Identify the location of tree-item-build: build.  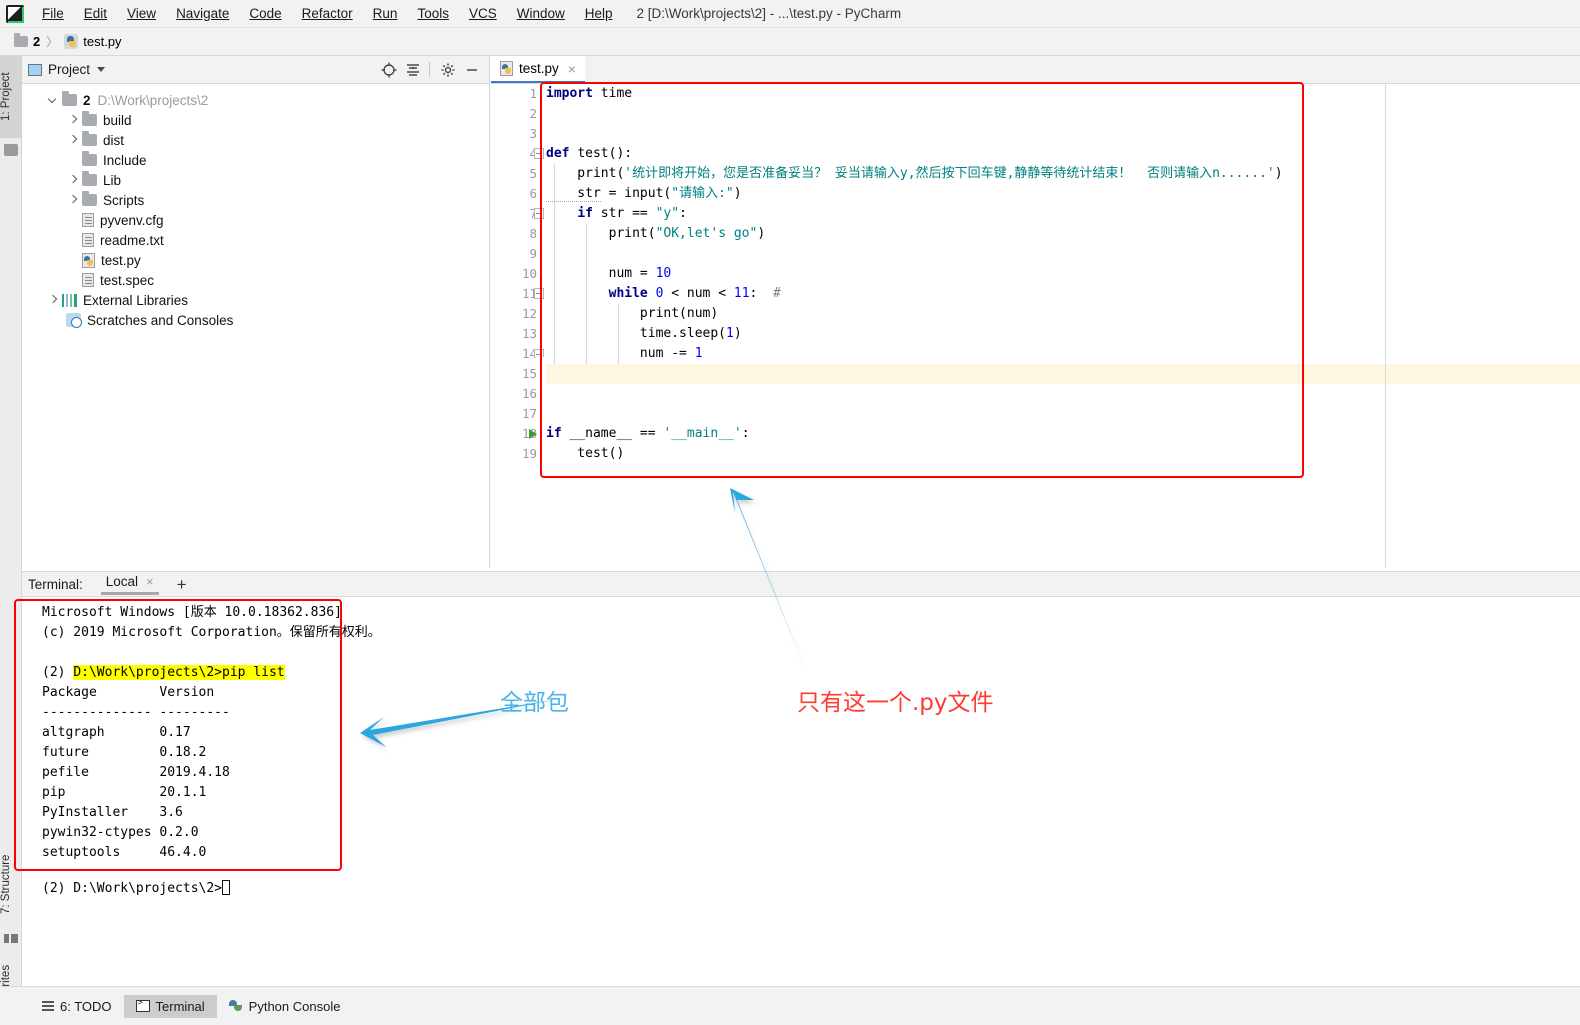
(255, 120).